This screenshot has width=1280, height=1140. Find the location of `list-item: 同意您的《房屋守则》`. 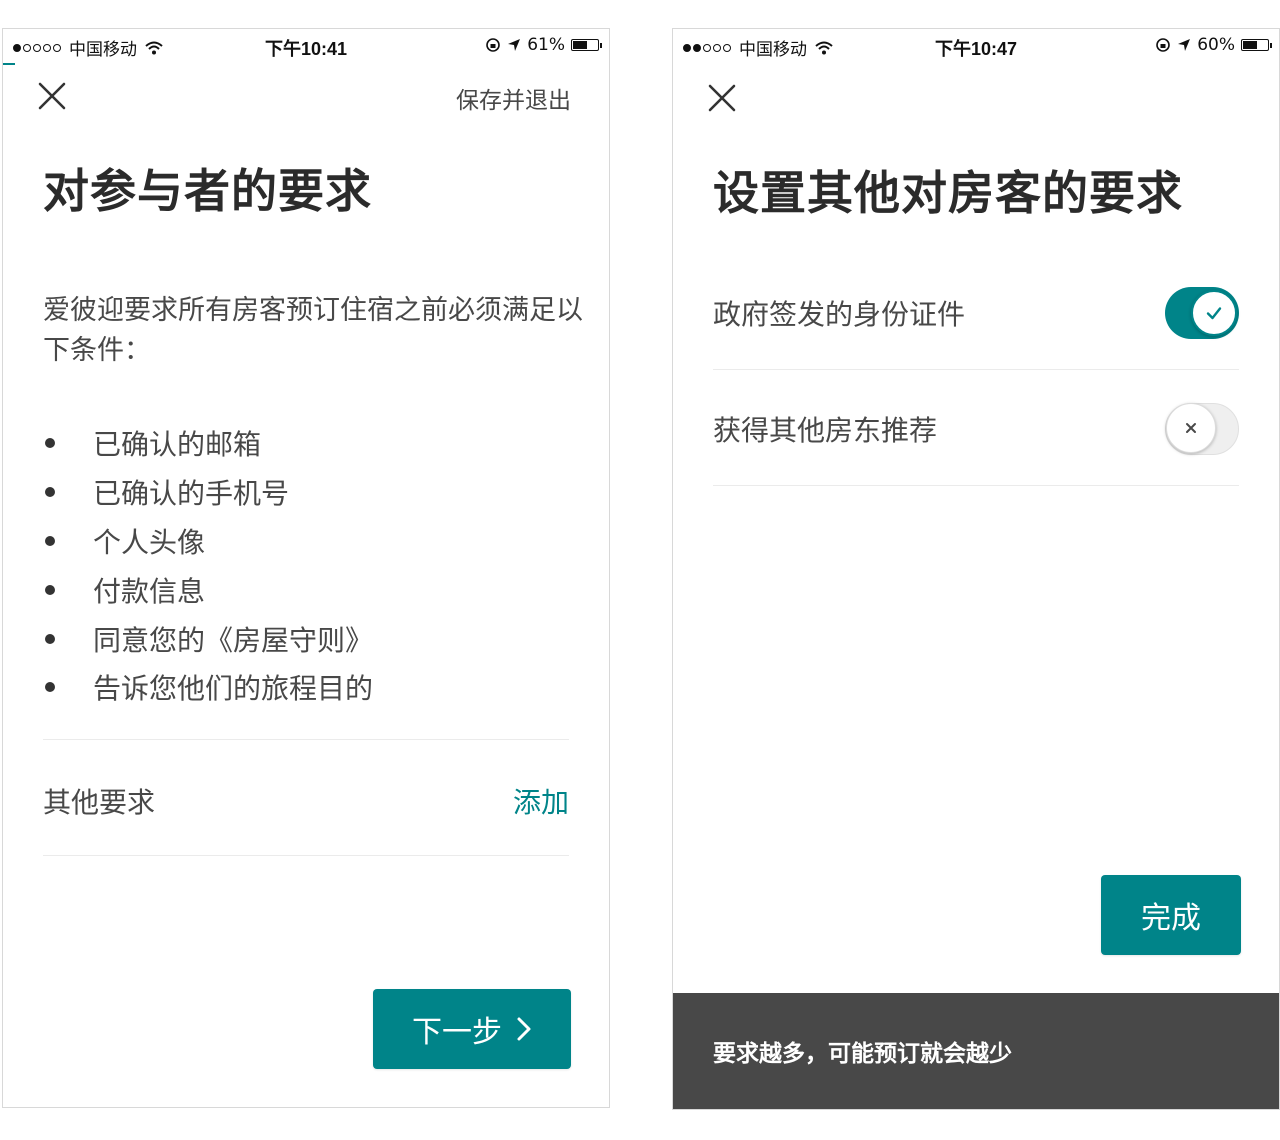

list-item: 同意您的《房屋守则》 is located at coordinates (208, 638).